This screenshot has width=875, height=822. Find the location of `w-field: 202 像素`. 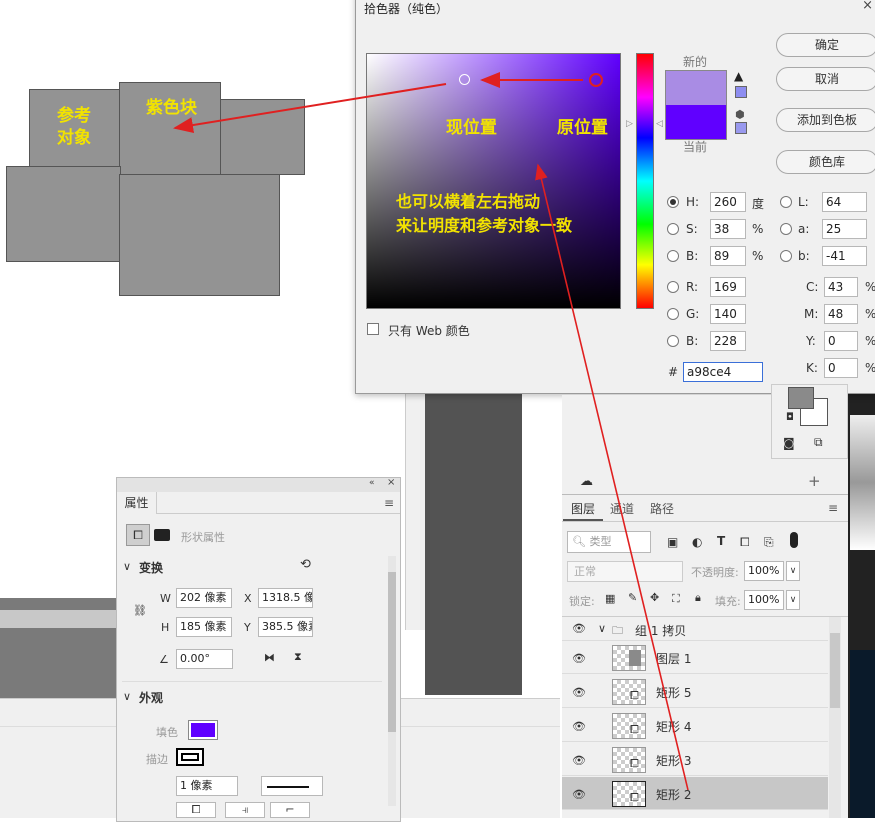

w-field: 202 像素 is located at coordinates (204, 598).